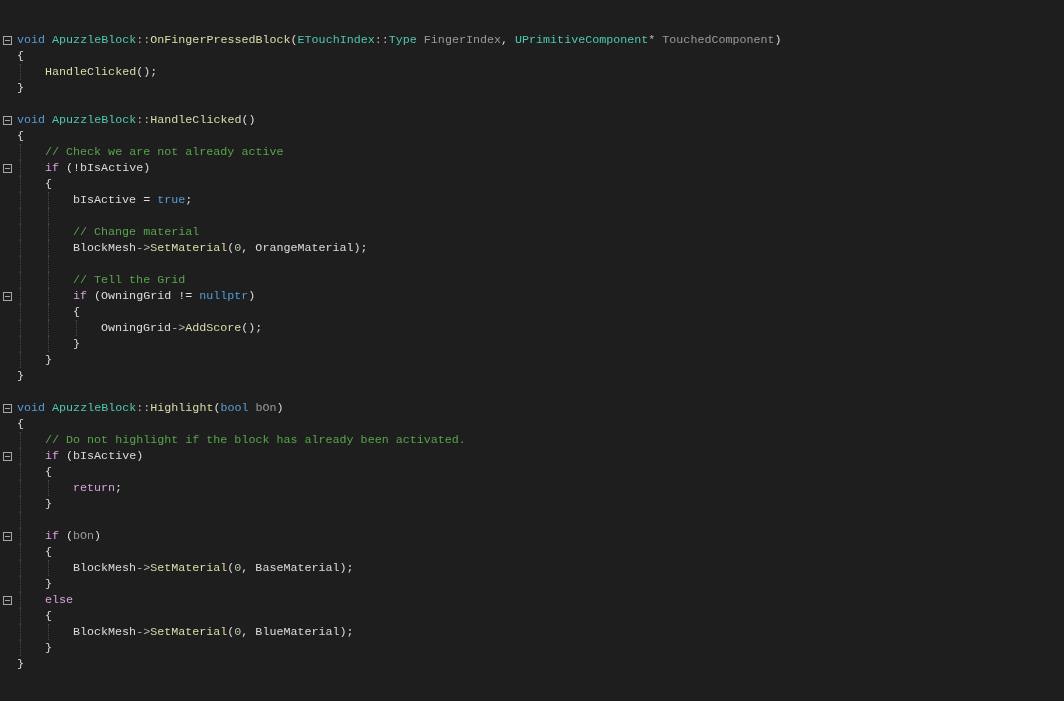 The width and height of the screenshot is (1064, 701). Describe the element at coordinates (164, 296) in the screenshot. I see `code-line: if (OwningGrid != nullptr)` at that location.